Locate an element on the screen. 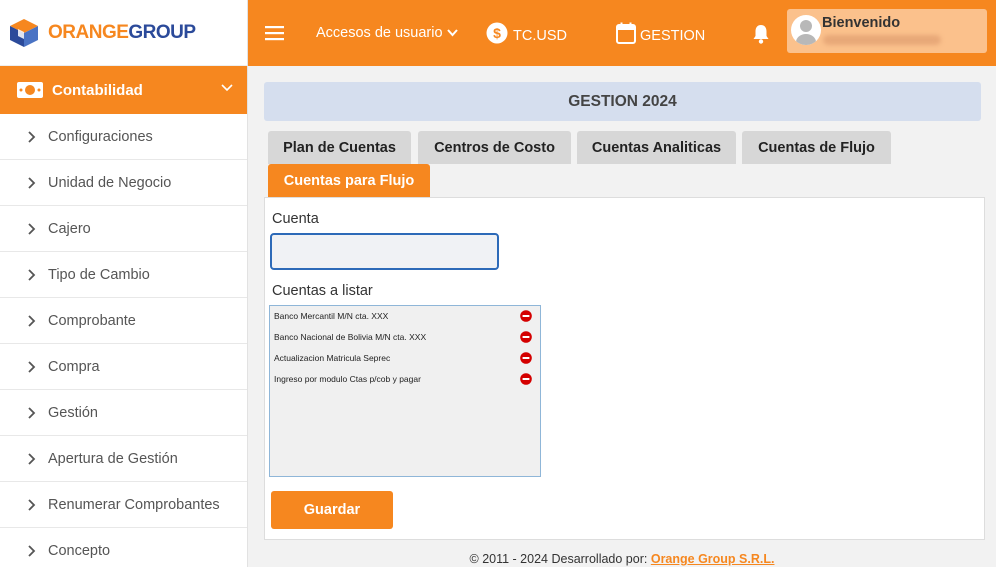 The width and height of the screenshot is (996, 567). avatar is located at coordinates (806, 30).